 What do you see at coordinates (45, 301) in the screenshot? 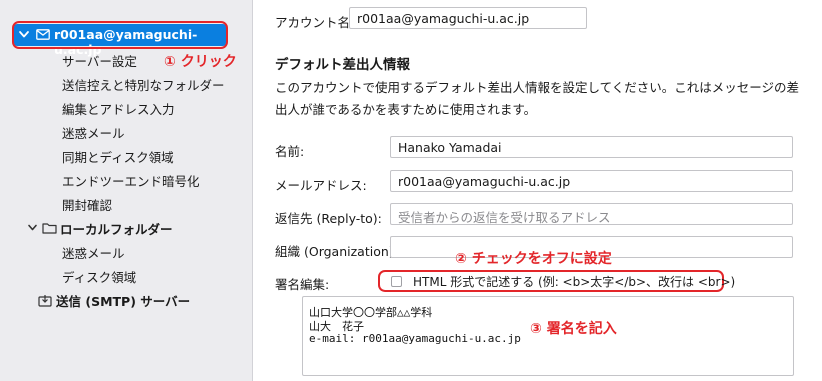
I see `outgoing-server-icon` at bounding box center [45, 301].